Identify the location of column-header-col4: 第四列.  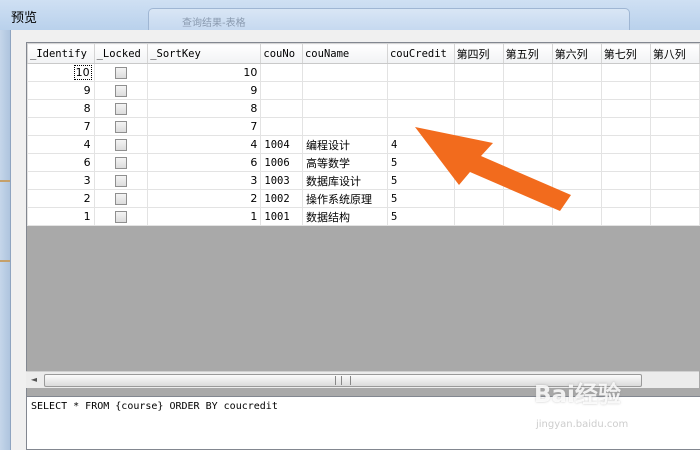
(478, 53).